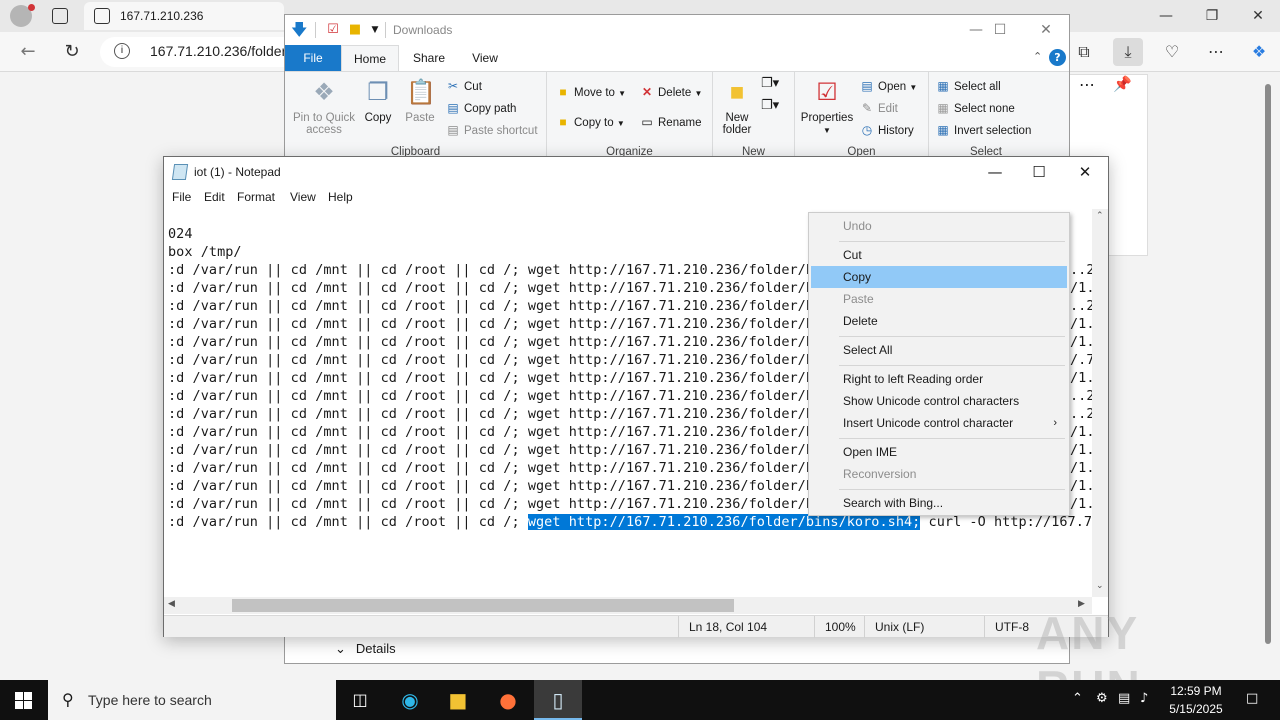 The image size is (1280, 720). Describe the element at coordinates (480, 108) in the screenshot. I see `copy-path-button: ▤ Copy path` at that location.